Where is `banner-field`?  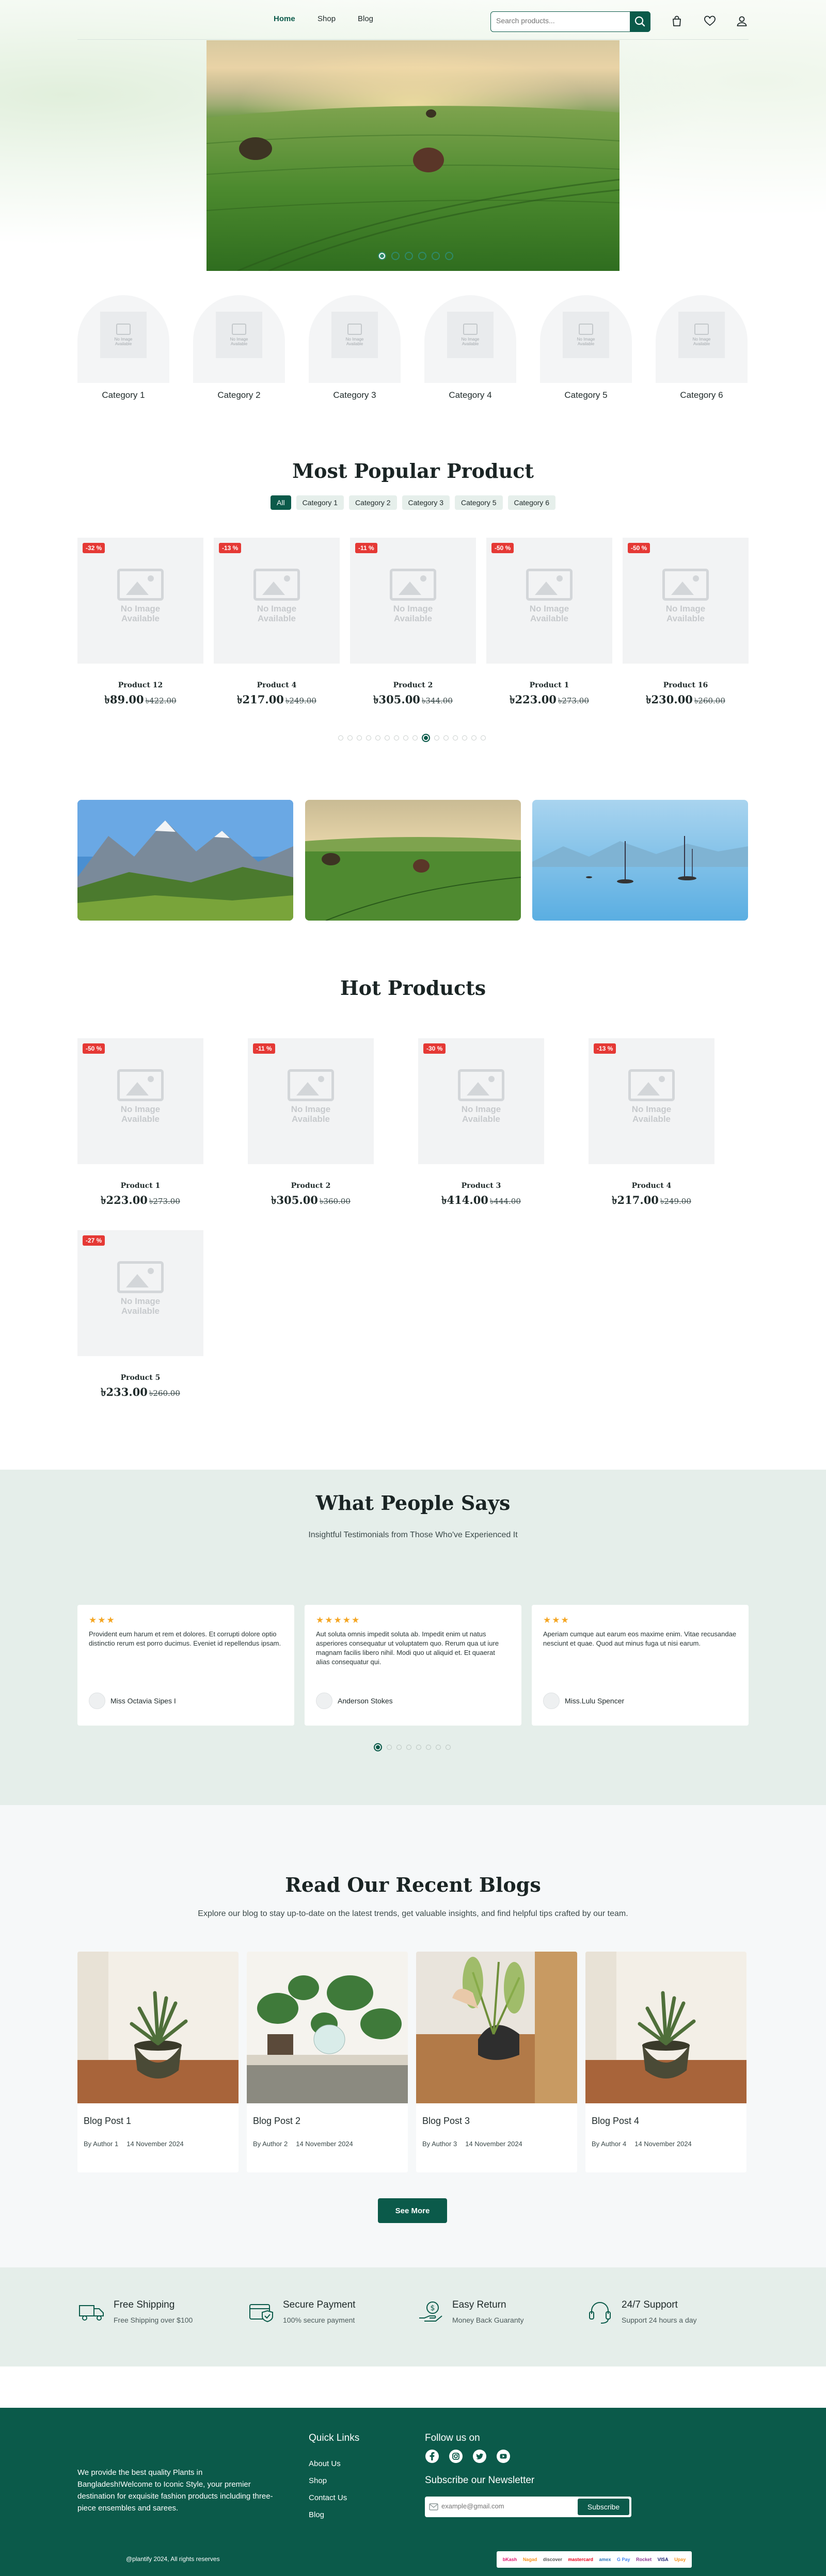
banner-field is located at coordinates (413, 861).